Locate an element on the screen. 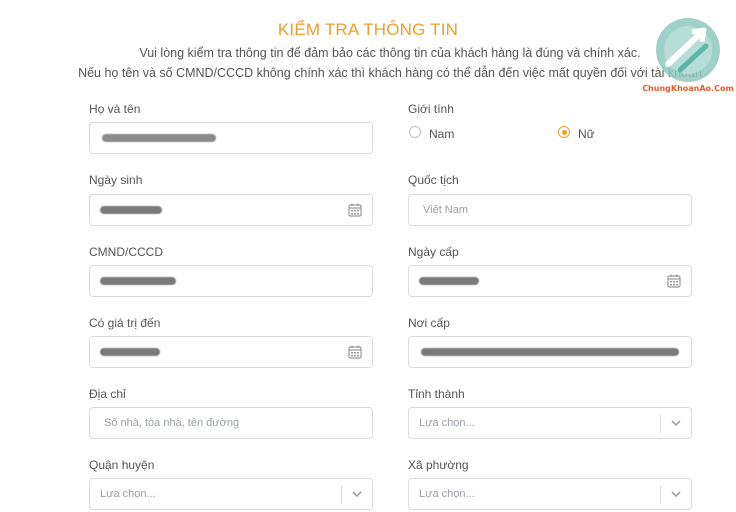  address-field: Số nhà, tòa nhà, tên đường is located at coordinates (231, 423).